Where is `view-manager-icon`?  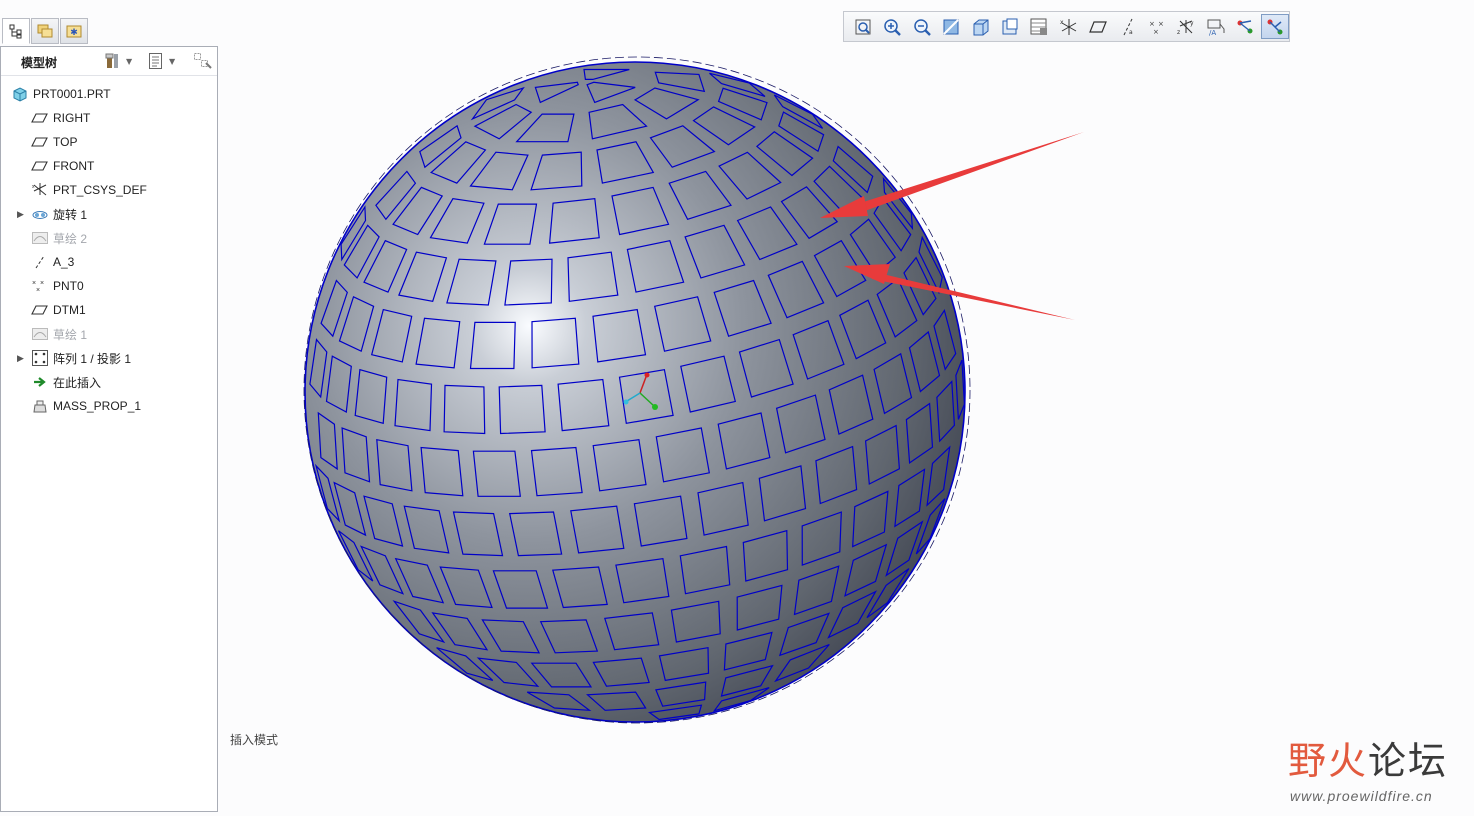 view-manager-icon is located at coordinates (1039, 26).